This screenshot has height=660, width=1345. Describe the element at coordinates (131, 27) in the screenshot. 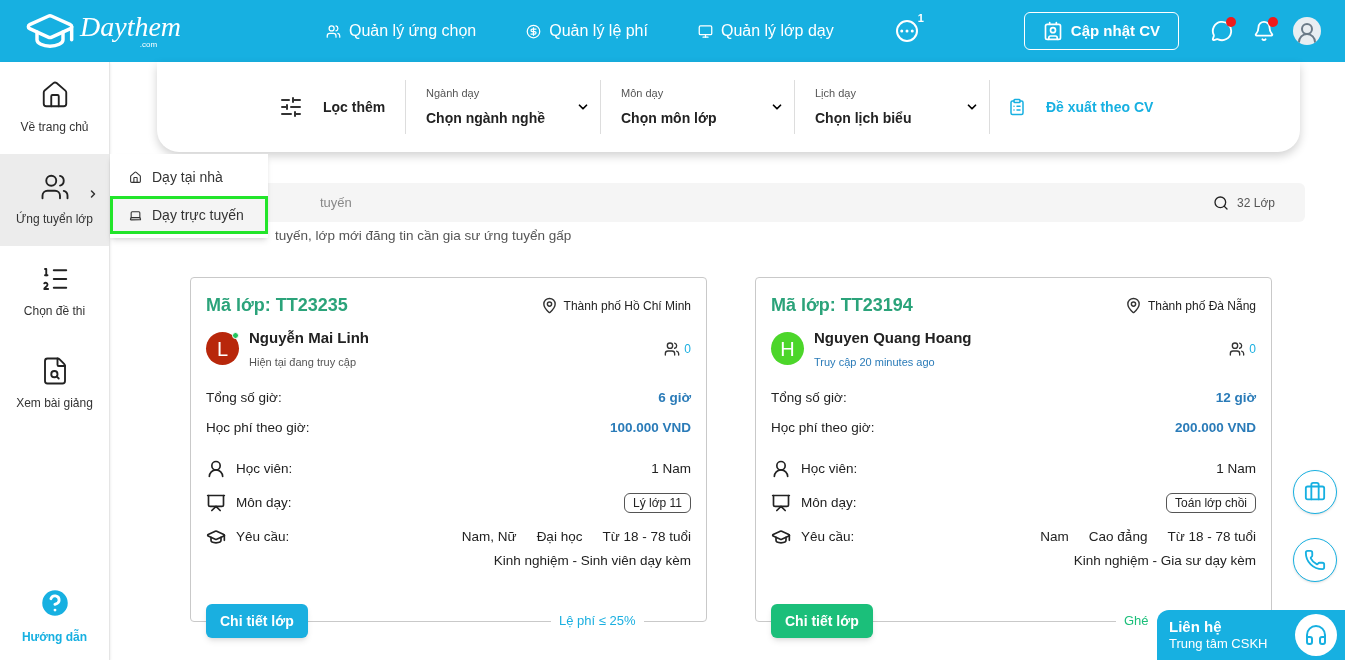

I see `logo-text: Daythem` at that location.